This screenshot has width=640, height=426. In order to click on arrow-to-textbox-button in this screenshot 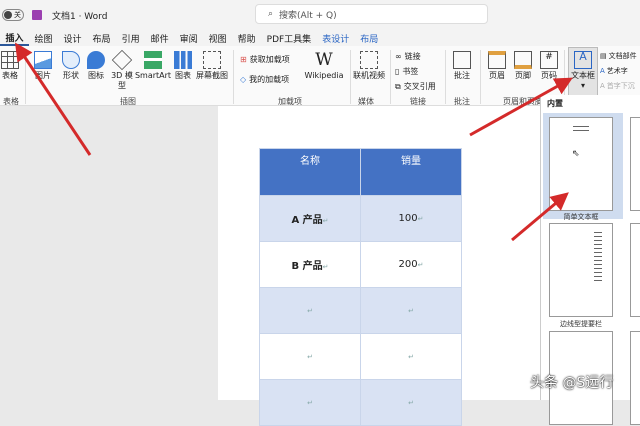, I will do `click(521, 107)`.